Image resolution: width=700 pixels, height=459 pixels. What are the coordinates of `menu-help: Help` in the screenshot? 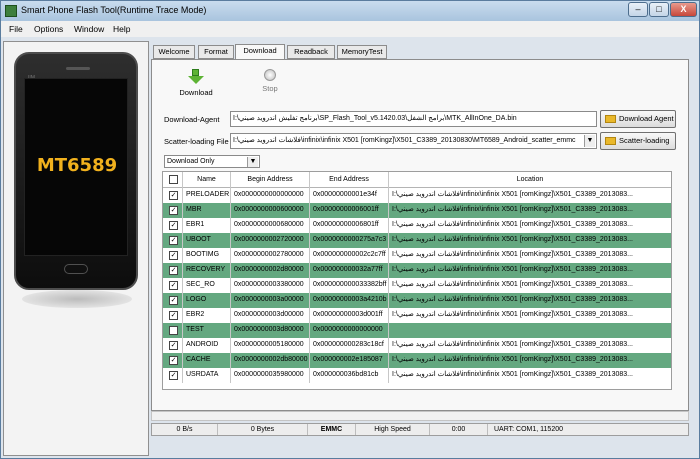 It's located at (121, 29).